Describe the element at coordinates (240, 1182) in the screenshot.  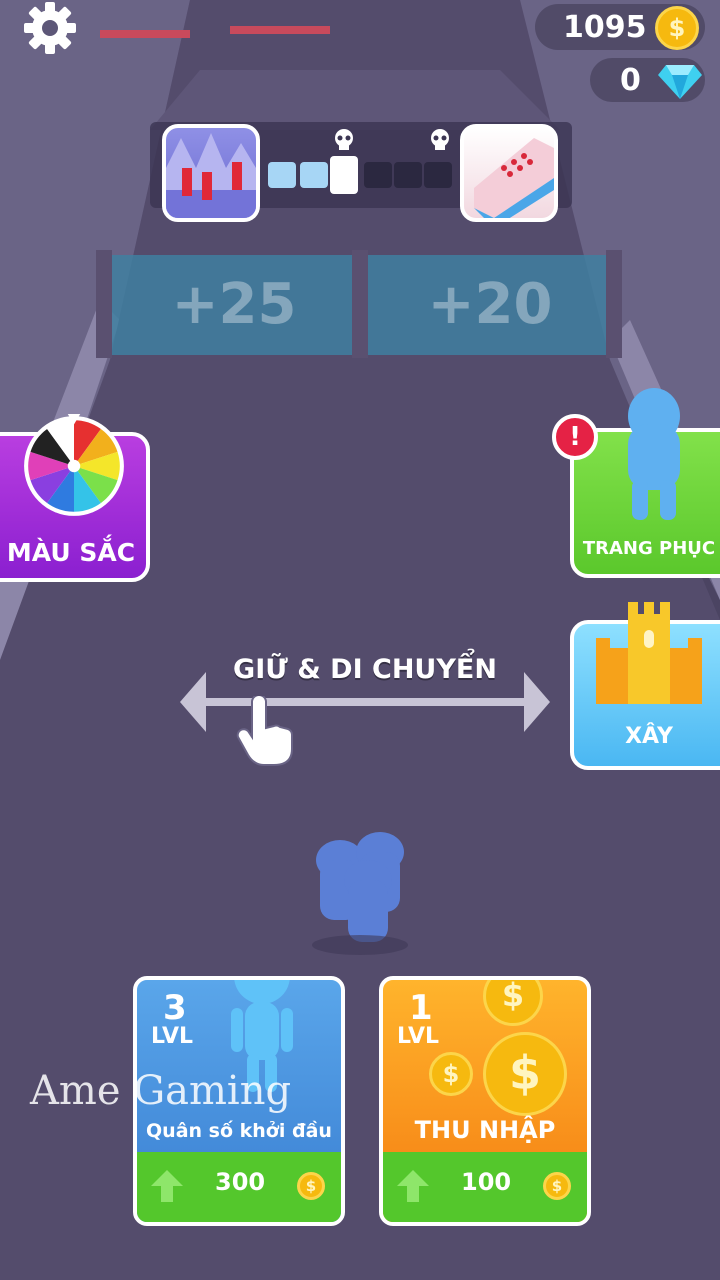
I see `upgrade-price: 300` at that location.